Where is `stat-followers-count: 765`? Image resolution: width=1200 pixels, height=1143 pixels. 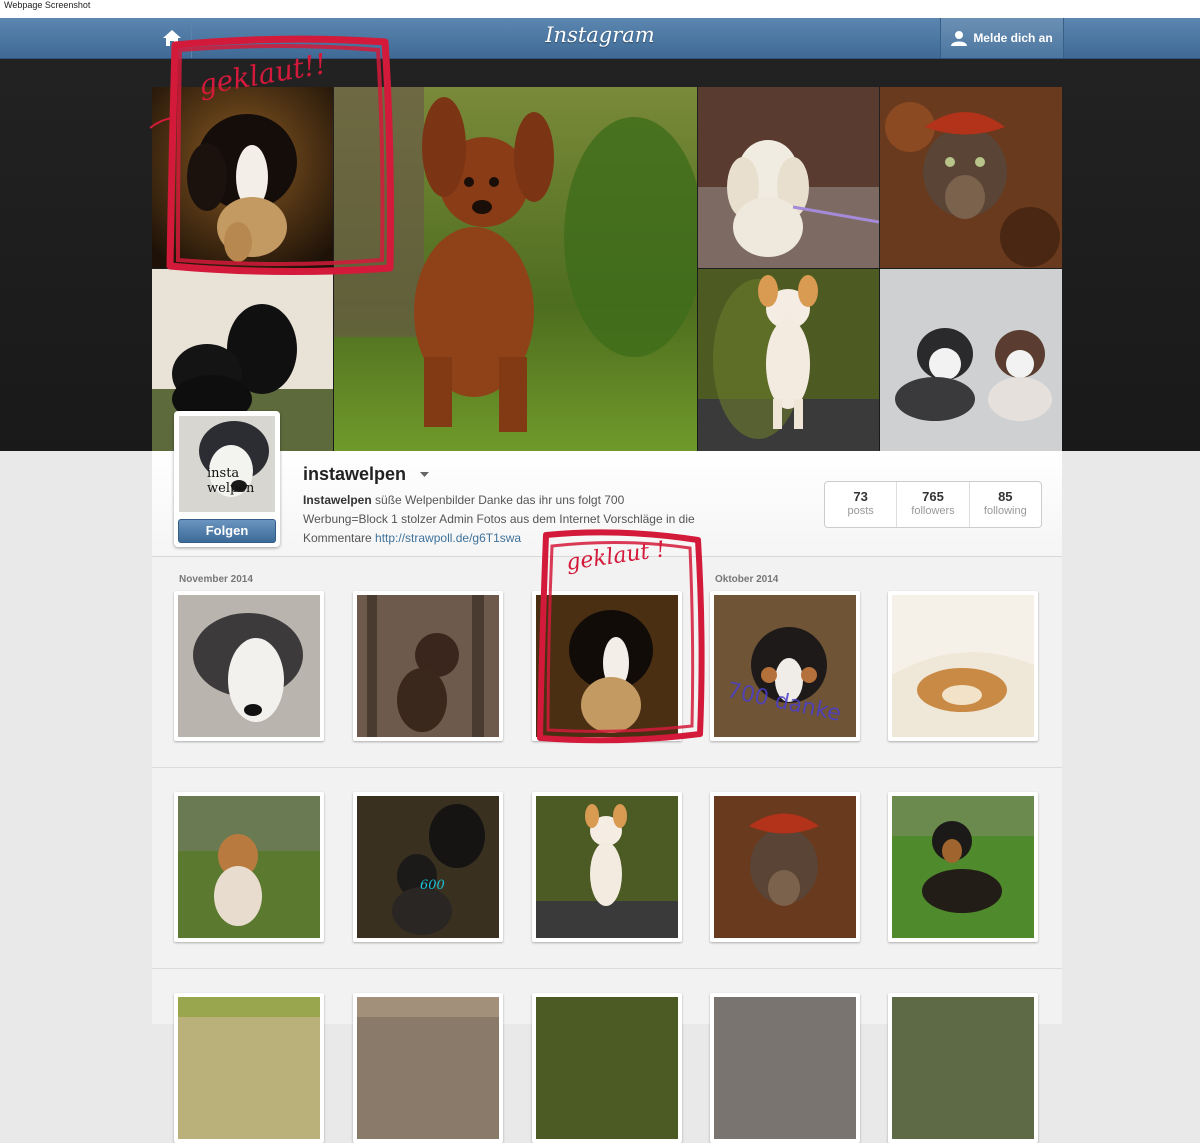
stat-followers-count: 765 is located at coordinates (933, 496).